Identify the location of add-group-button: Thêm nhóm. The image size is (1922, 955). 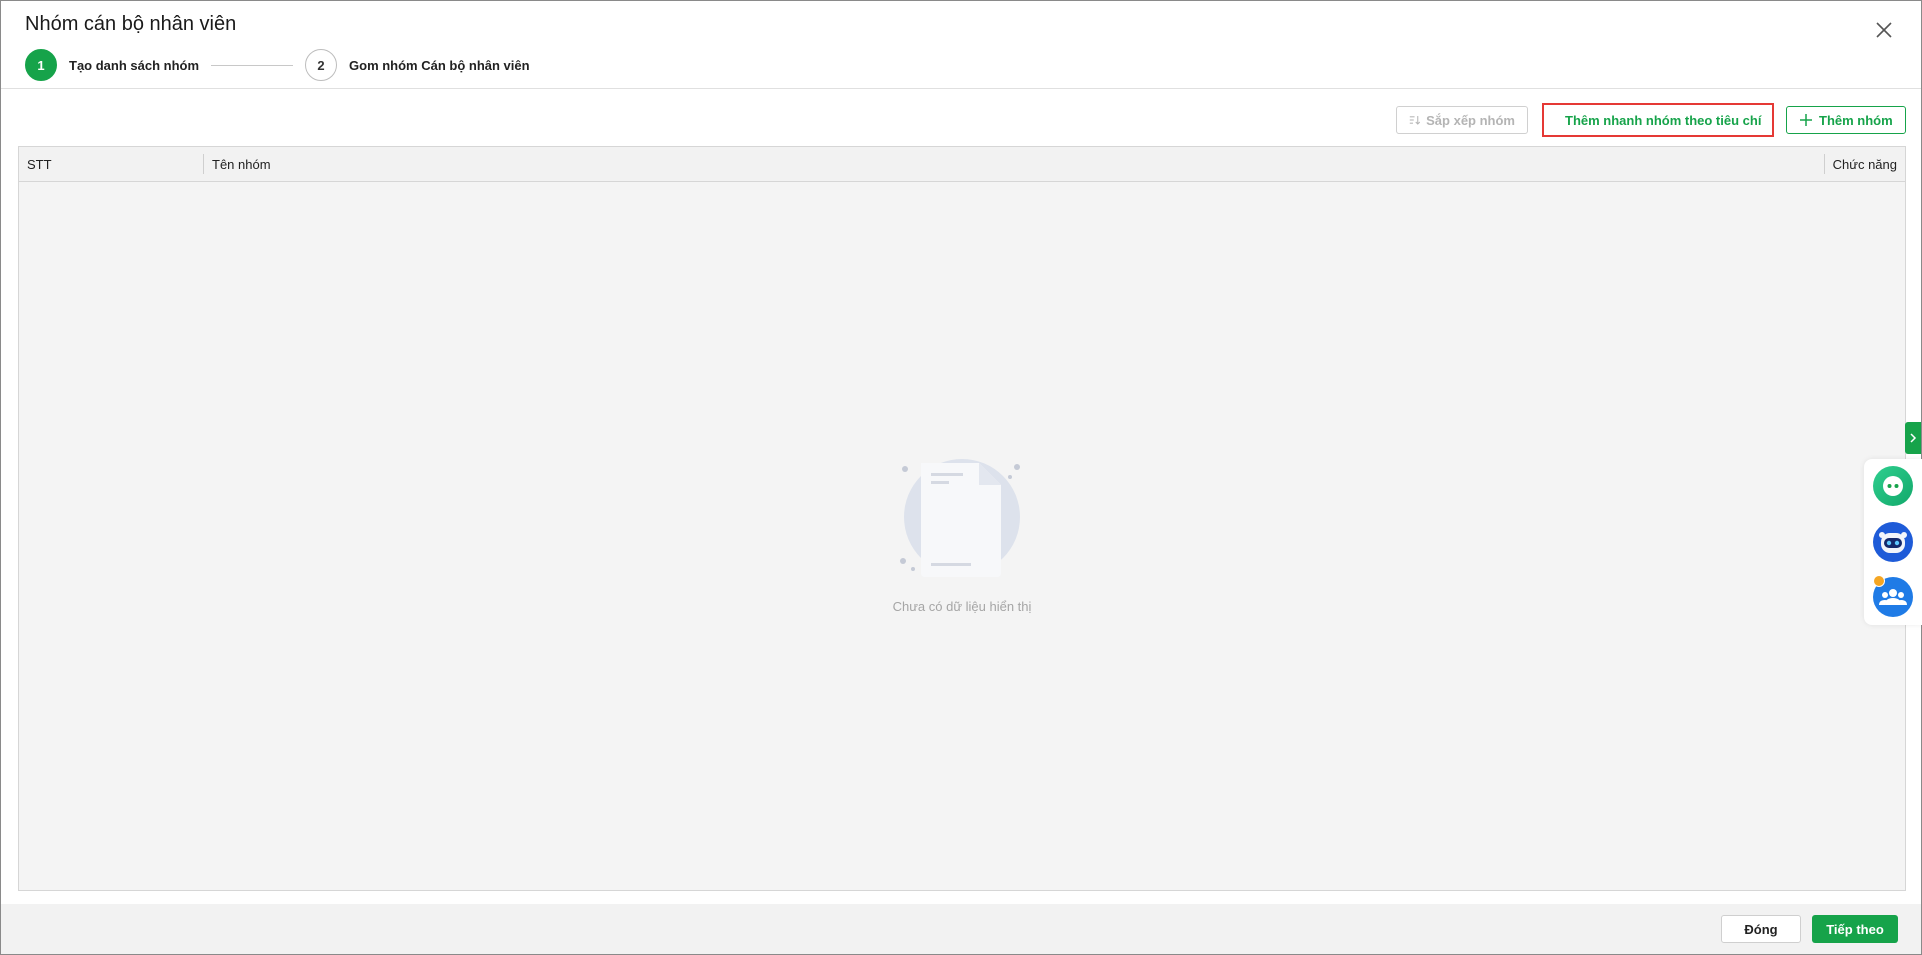
(1846, 120).